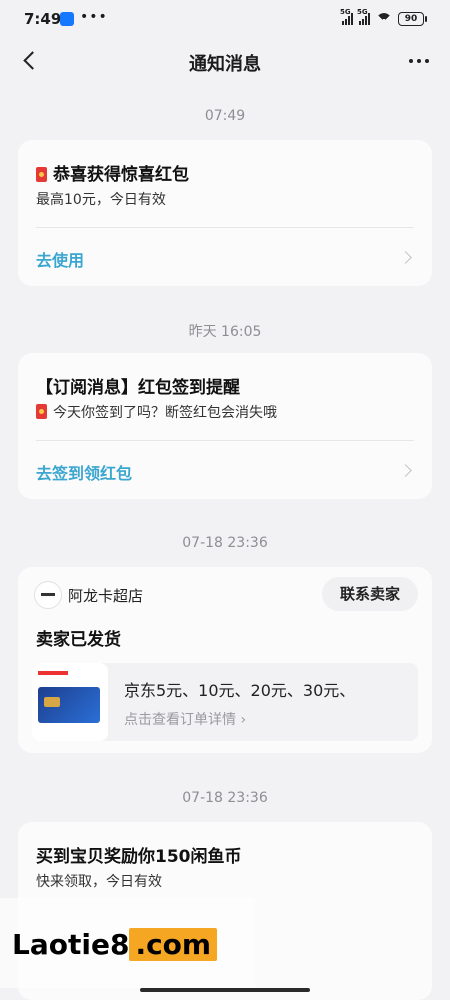 This screenshot has width=450, height=1000. I want to click on checkin-button: 去签到领红包, so click(84, 472).